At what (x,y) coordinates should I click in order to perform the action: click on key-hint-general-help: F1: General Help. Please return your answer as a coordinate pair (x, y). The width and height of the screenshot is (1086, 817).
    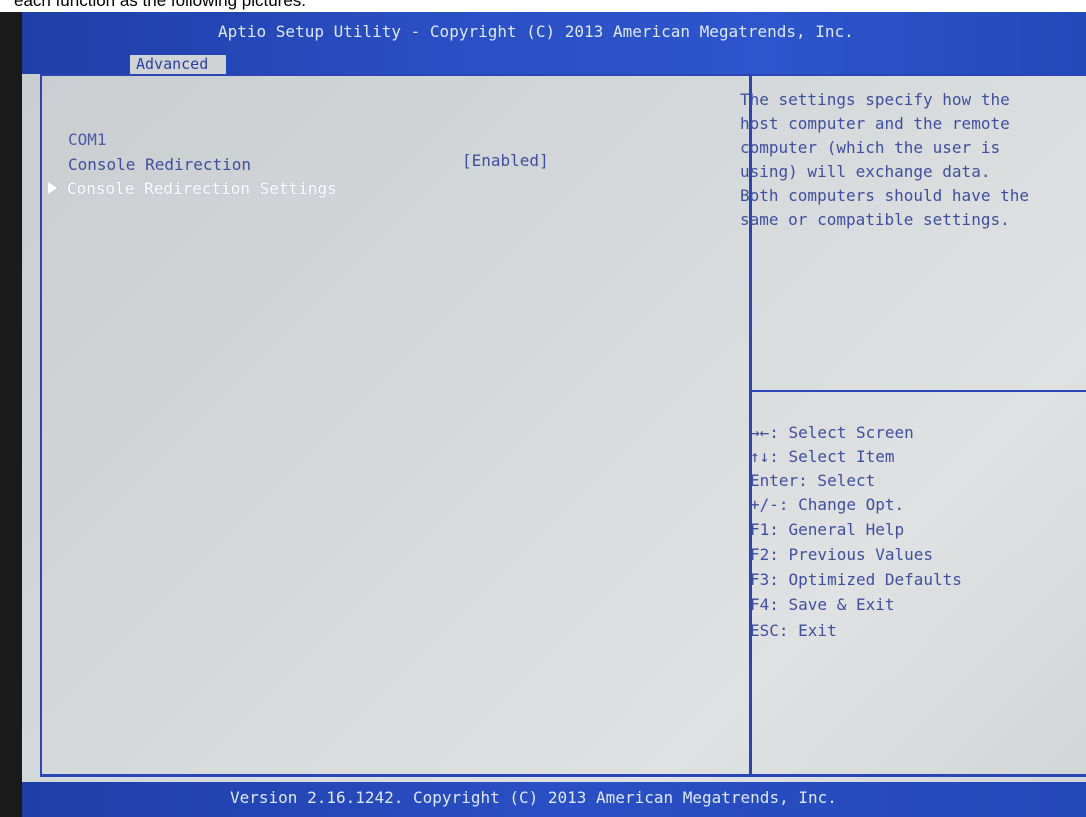
    Looking at the image, I should click on (827, 529).